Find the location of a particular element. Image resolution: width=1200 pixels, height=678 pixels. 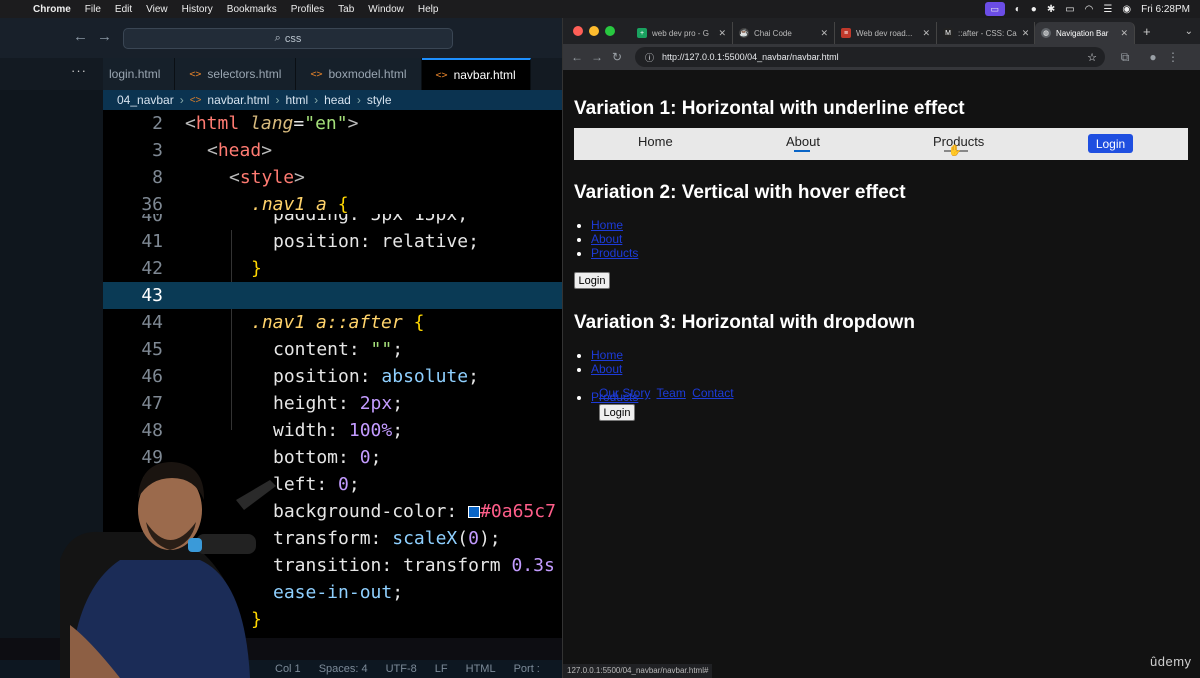

menu-window: Window is located at coordinates (386, 9).